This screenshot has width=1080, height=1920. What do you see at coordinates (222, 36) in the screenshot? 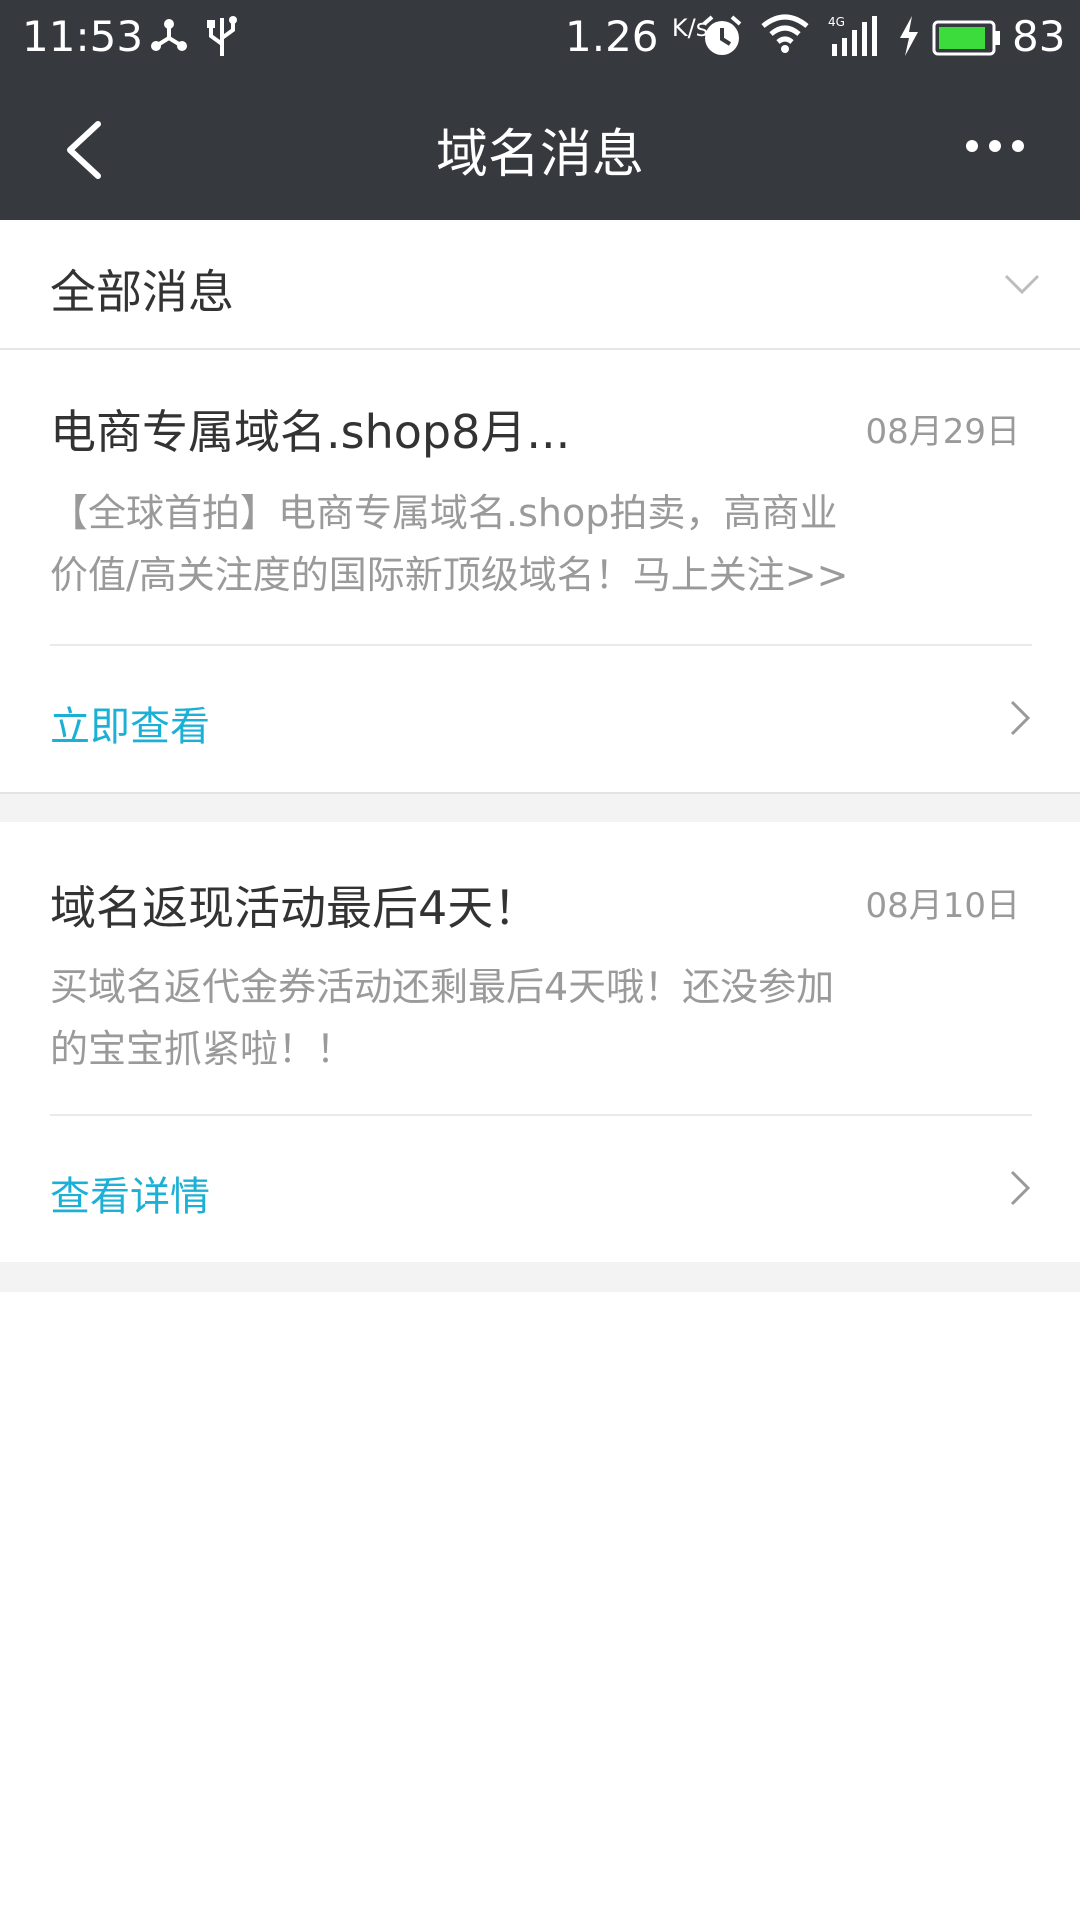
I see `usb-icon` at bounding box center [222, 36].